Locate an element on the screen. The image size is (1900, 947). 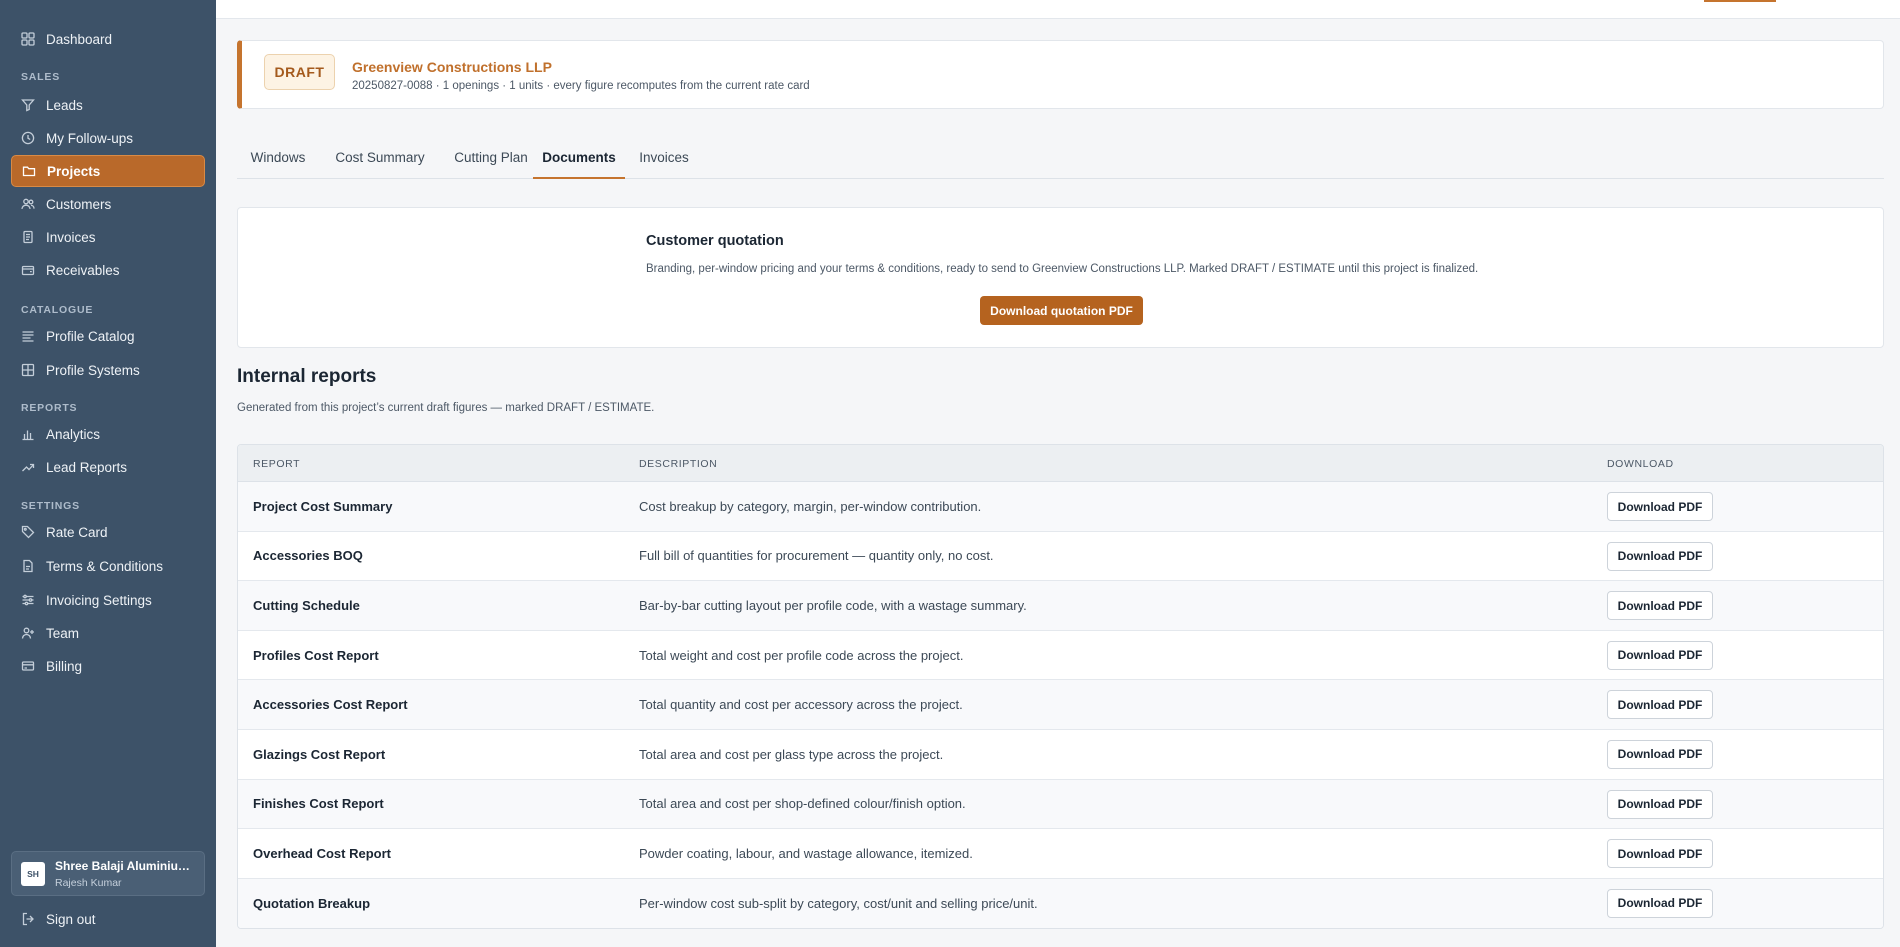
tab-windows: Windows is located at coordinates (278, 163).